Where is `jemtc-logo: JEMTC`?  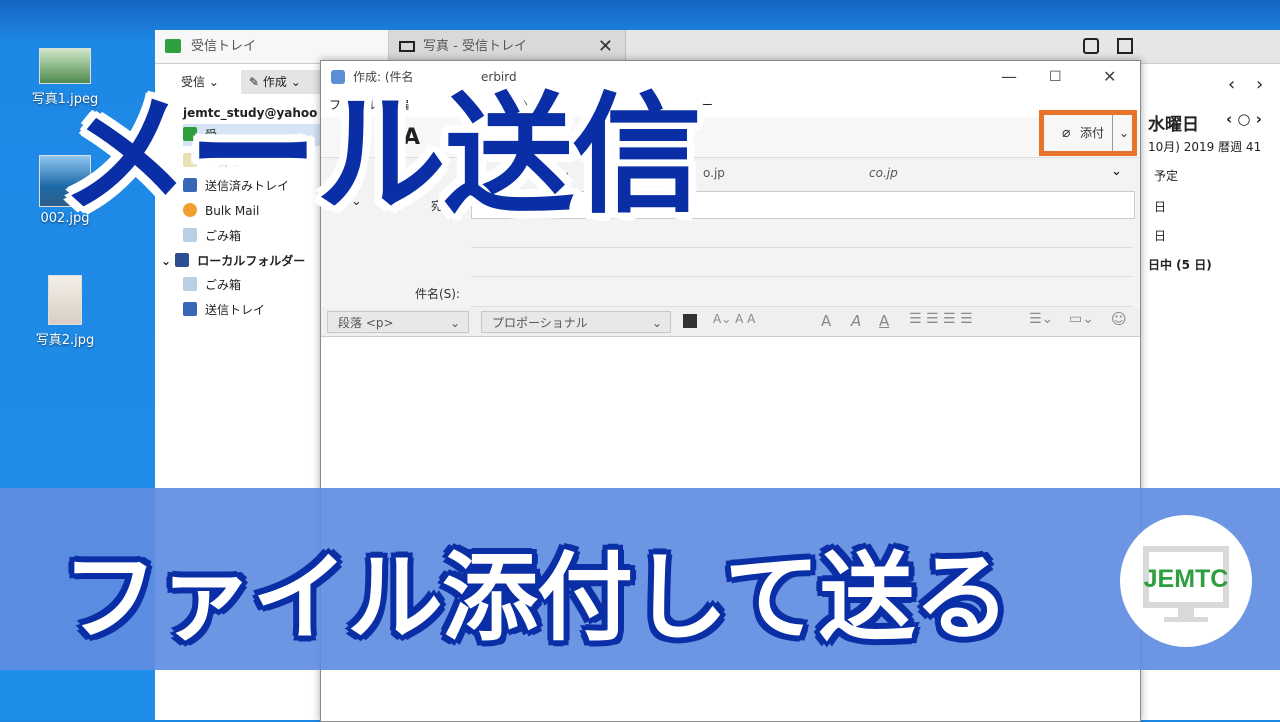 jemtc-logo: JEMTC is located at coordinates (1186, 581).